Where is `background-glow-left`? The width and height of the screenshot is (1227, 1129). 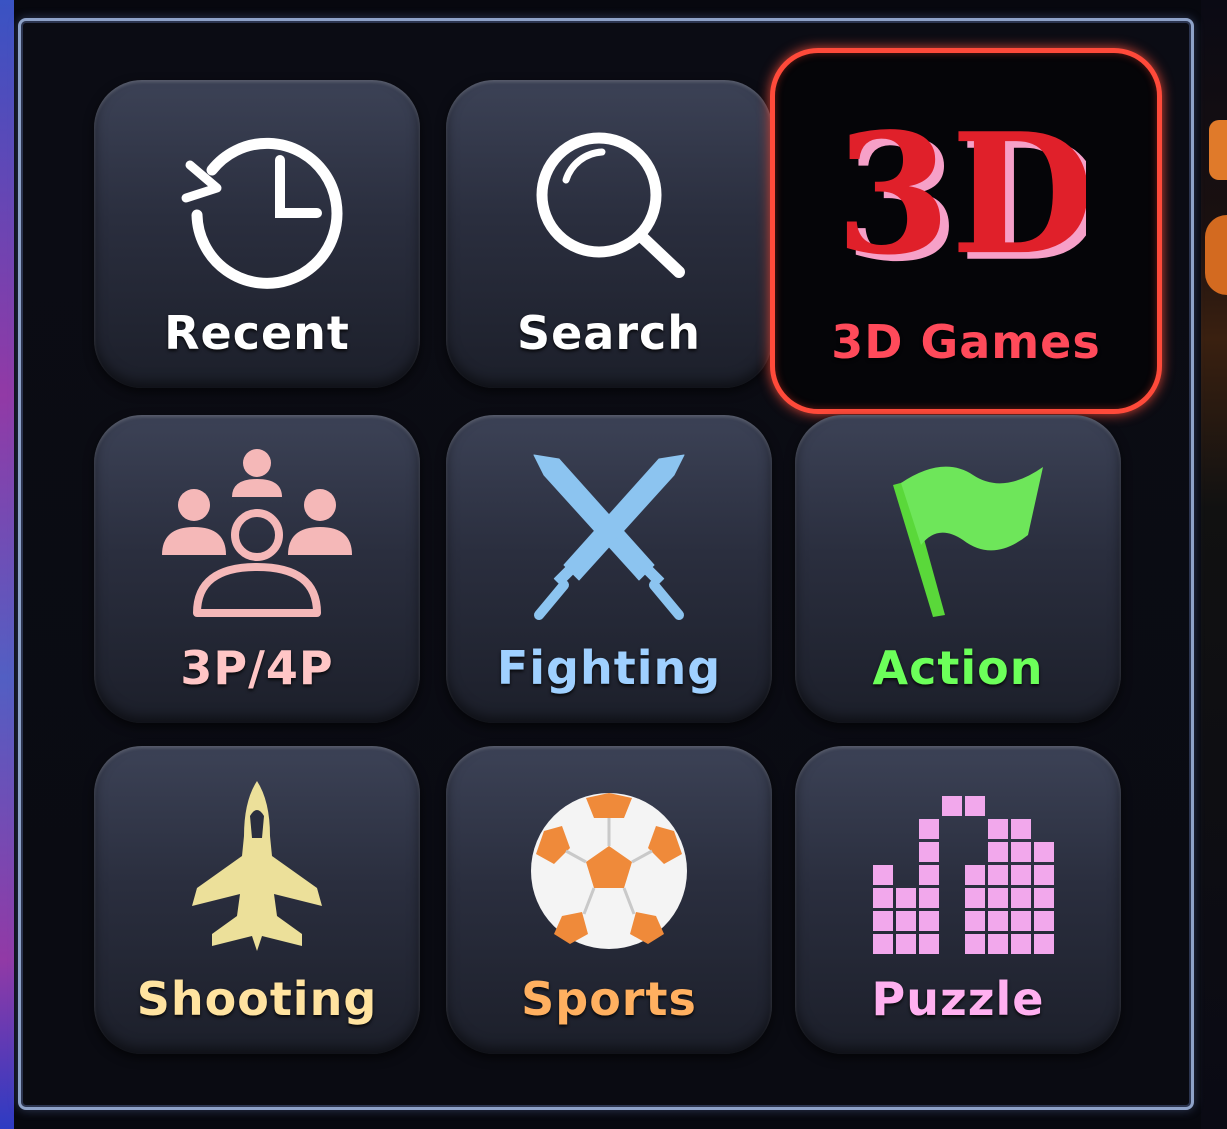 background-glow-left is located at coordinates (7, 564).